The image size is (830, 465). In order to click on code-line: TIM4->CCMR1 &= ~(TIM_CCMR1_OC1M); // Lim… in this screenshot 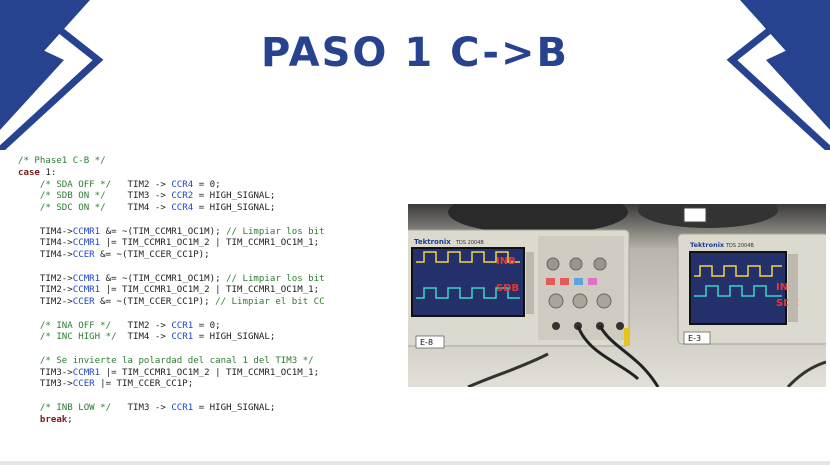, I will do `click(213, 233)`.